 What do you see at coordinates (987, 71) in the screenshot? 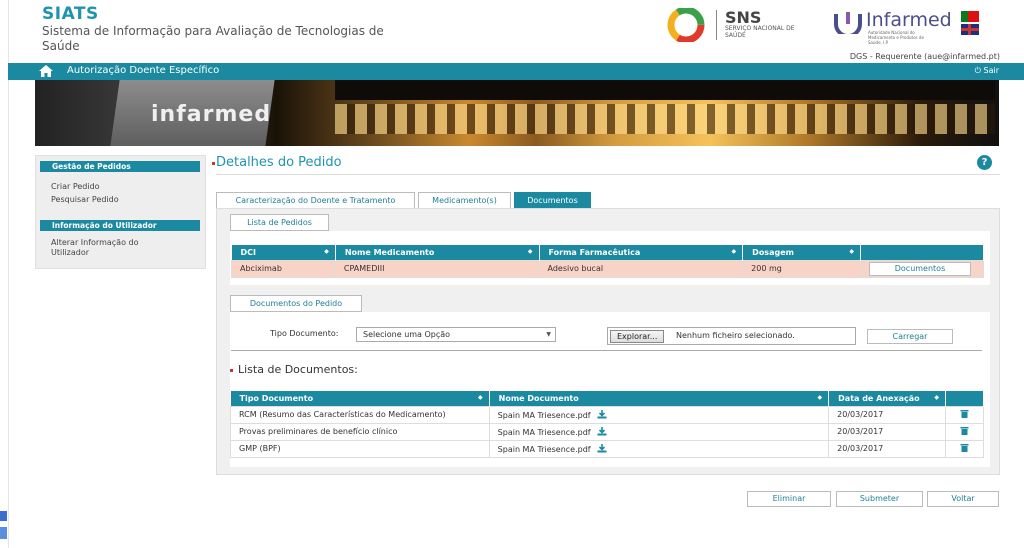
I see `logout-link: ⏻ Sair` at bounding box center [987, 71].